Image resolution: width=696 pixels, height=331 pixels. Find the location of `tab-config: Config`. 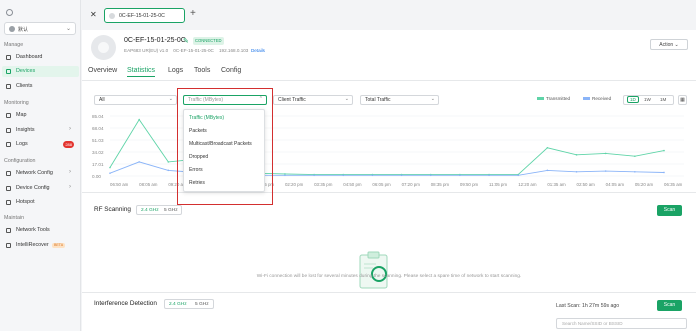

tab-config: Config is located at coordinates (231, 70).